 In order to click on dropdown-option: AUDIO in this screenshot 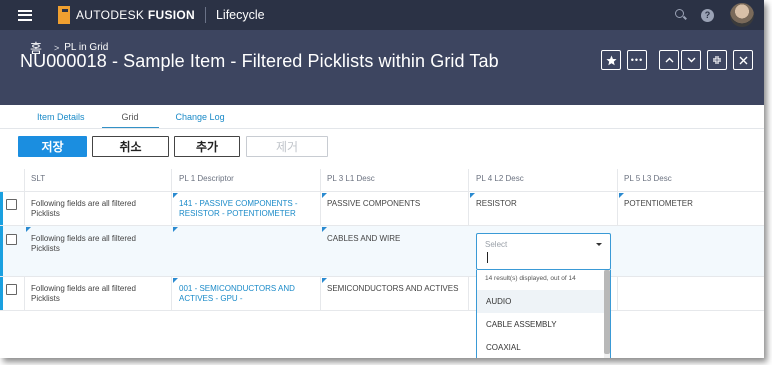, I will do `click(541, 301)`.